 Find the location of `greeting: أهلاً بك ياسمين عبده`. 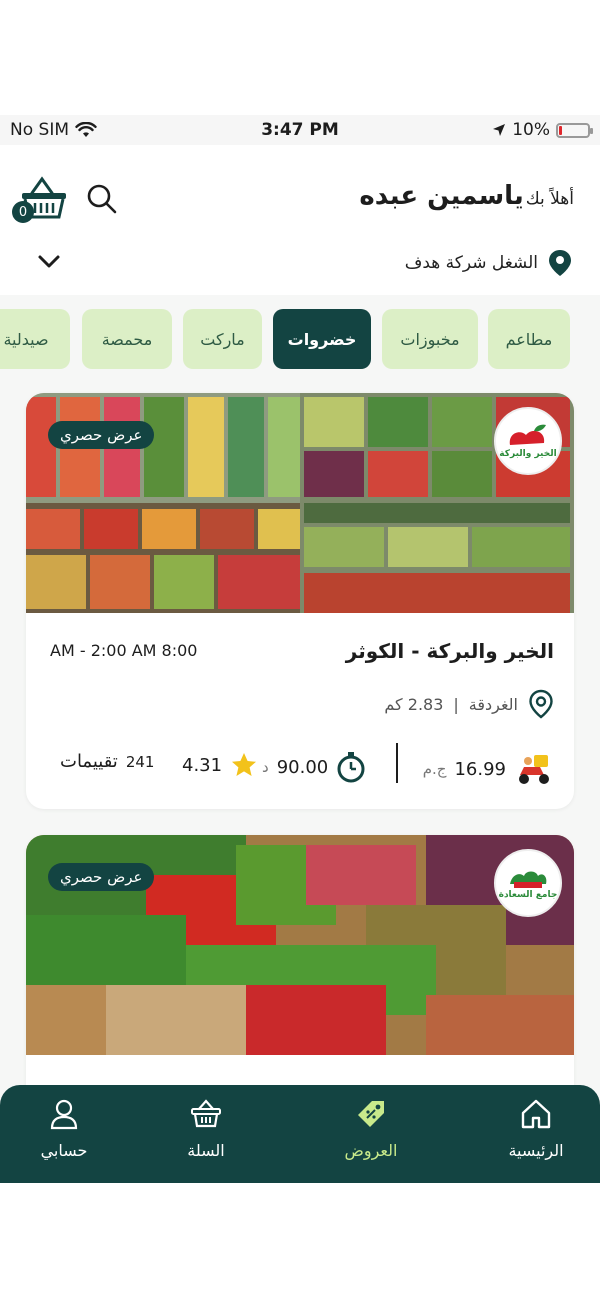

greeting: أهلاً بك ياسمين عبده is located at coordinates (466, 196).